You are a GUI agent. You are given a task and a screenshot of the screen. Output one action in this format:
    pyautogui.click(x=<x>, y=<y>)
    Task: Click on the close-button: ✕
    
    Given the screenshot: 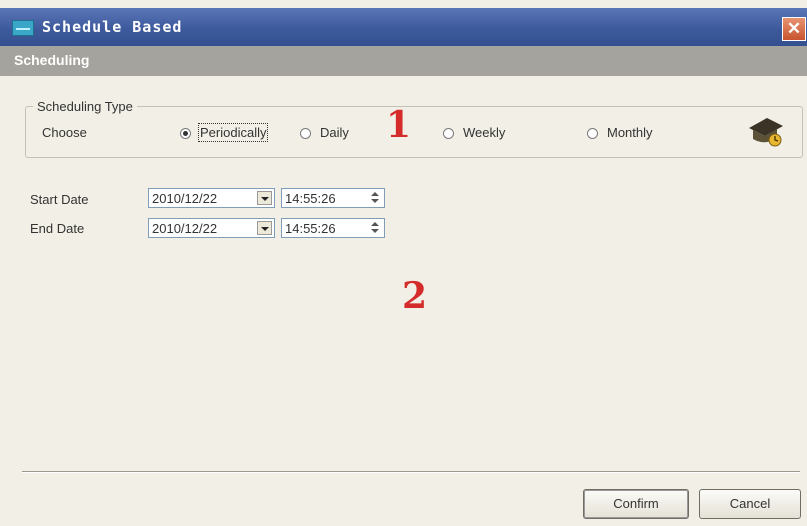 What is the action you would take?
    pyautogui.click(x=794, y=29)
    